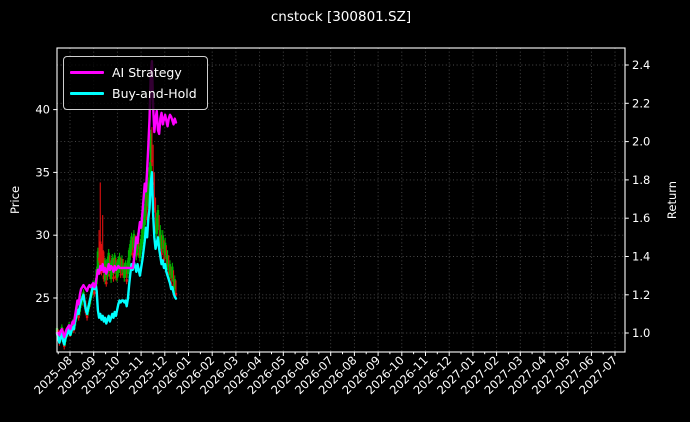  I want to click on return-tick-label: 2.2, so click(641, 103).